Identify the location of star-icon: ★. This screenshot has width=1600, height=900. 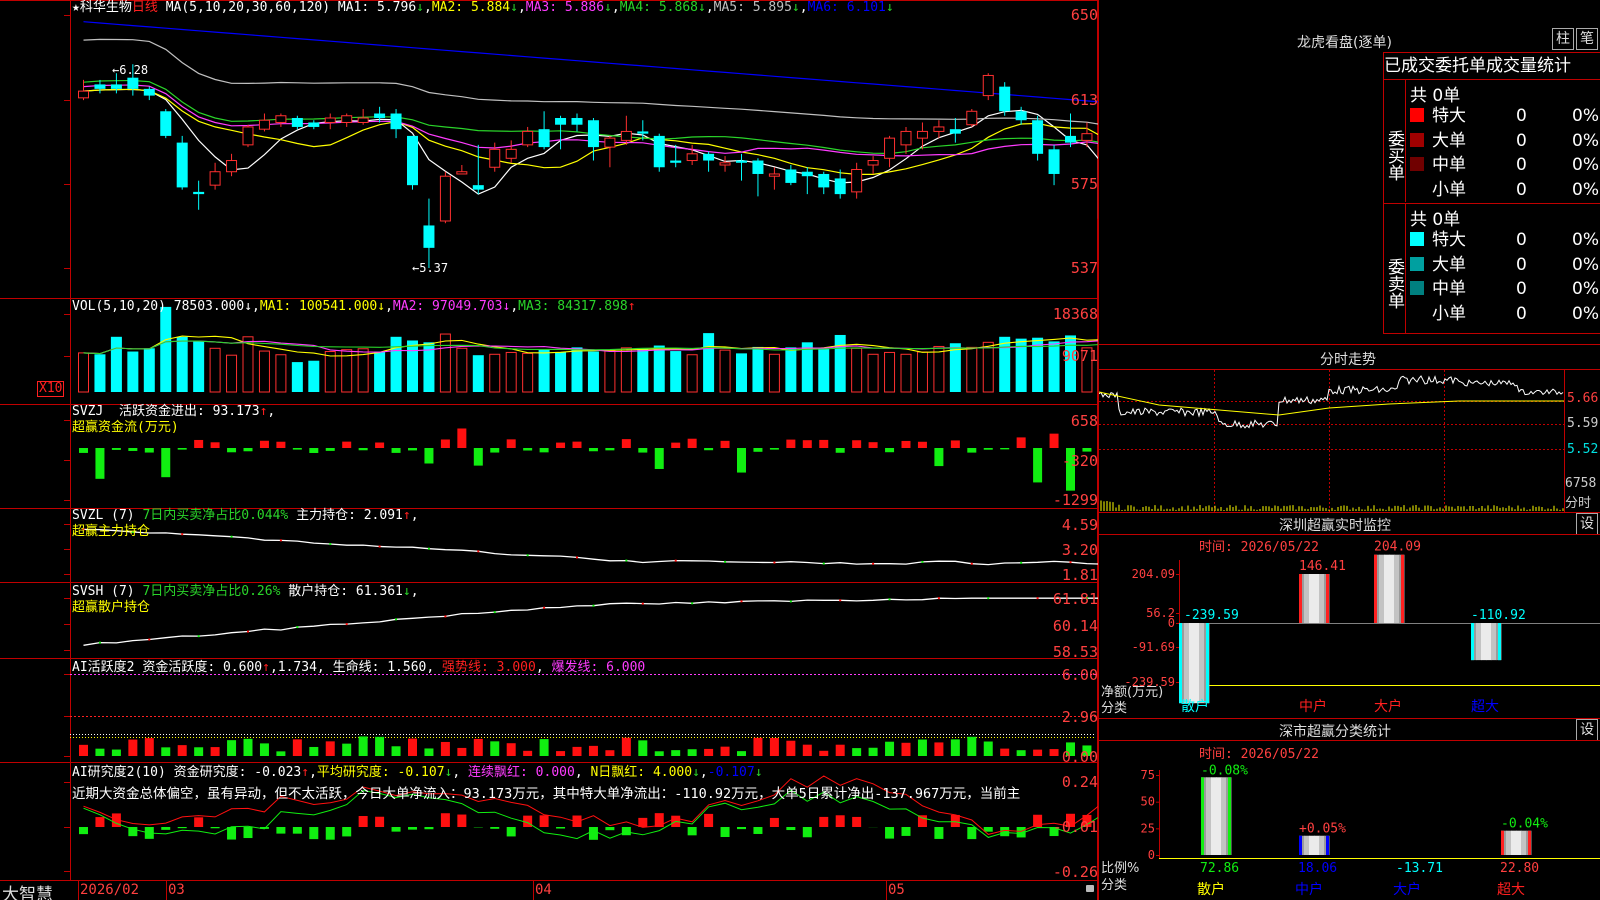
(76, 7).